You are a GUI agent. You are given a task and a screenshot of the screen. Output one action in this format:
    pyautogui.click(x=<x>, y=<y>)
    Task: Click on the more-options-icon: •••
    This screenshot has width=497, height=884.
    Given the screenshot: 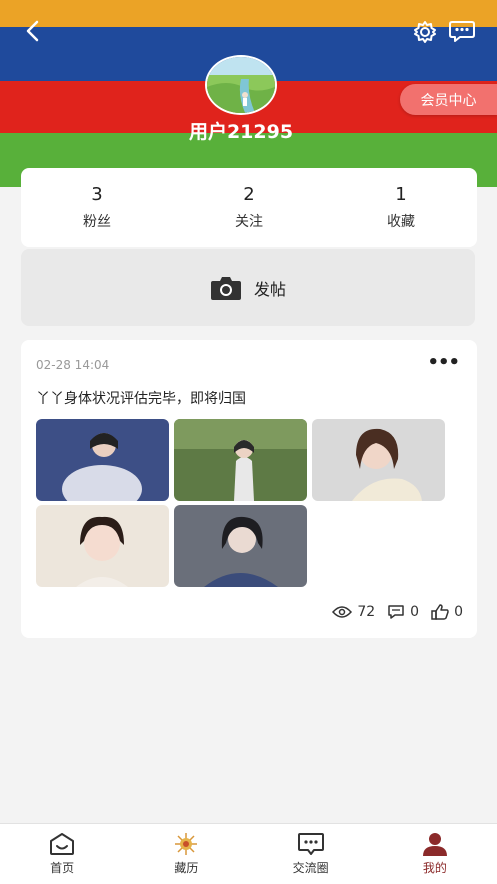 What is the action you would take?
    pyautogui.click(x=443, y=362)
    